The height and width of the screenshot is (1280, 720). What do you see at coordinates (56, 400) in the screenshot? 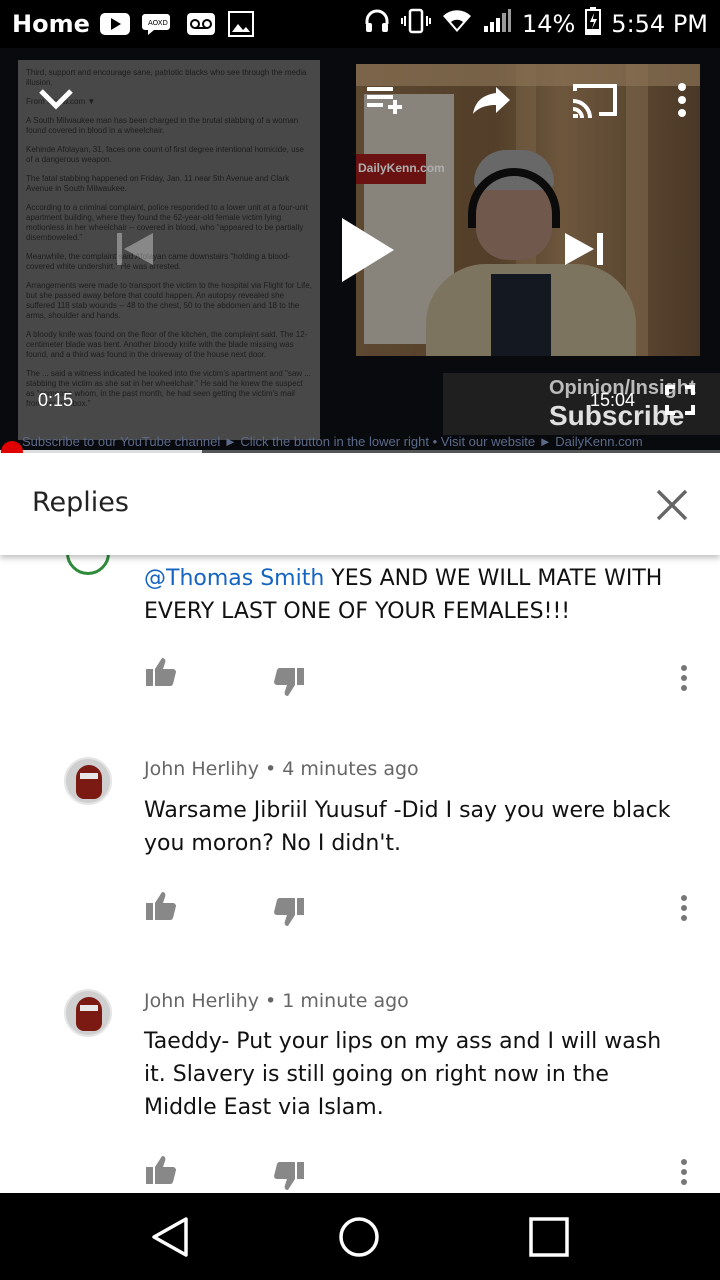
I see `current-time: 0:15` at bounding box center [56, 400].